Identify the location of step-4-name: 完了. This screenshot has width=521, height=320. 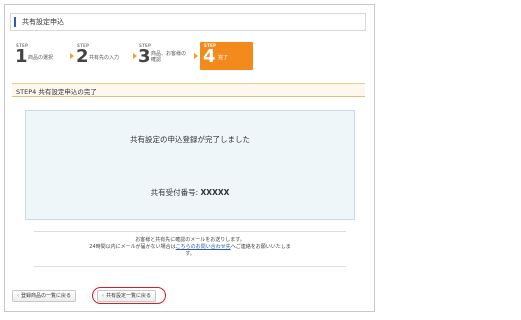
(223, 58).